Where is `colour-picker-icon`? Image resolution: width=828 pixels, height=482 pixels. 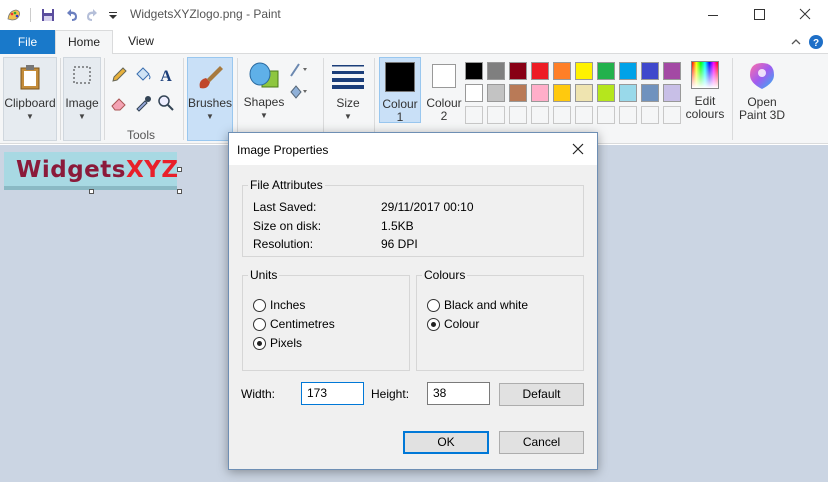
colour-picker-icon is located at coordinates (143, 103).